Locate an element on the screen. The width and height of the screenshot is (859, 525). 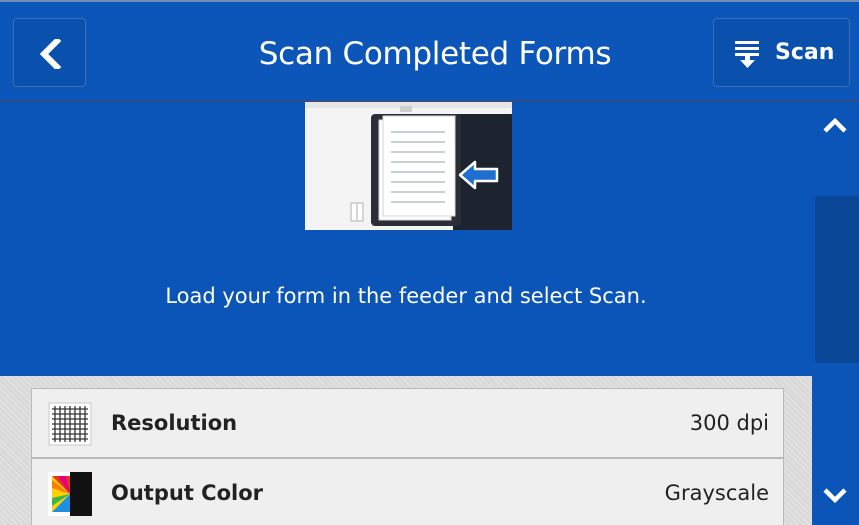
chevron-left-icon is located at coordinates (50, 54).